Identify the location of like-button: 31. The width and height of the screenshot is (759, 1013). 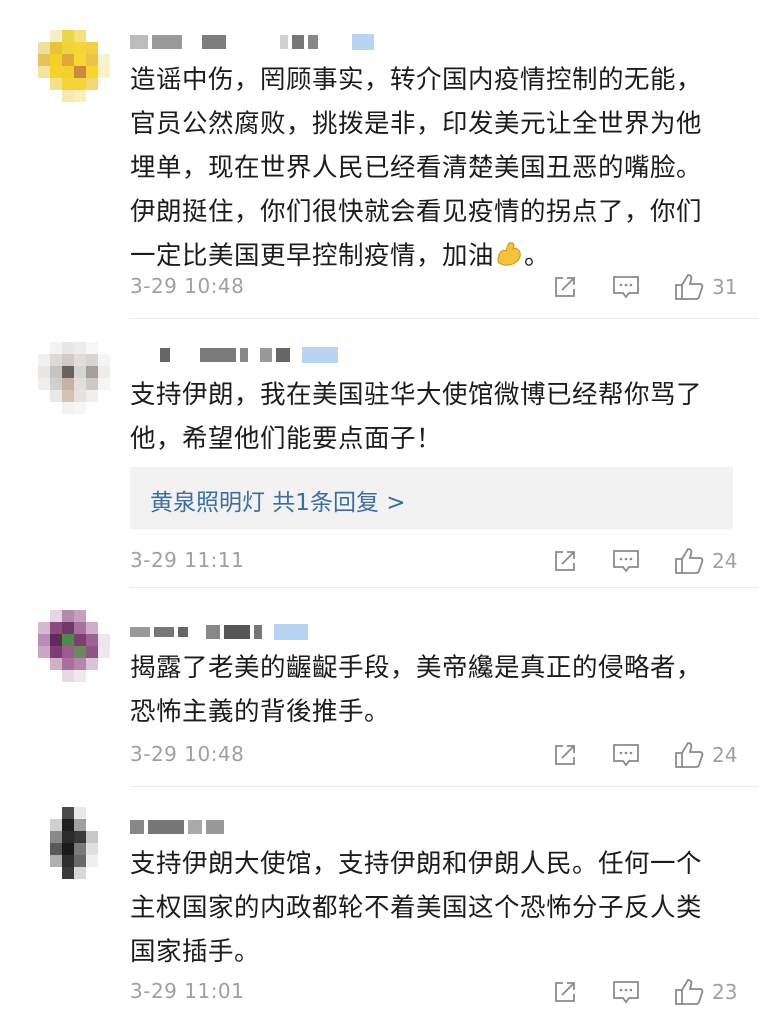
(707, 287).